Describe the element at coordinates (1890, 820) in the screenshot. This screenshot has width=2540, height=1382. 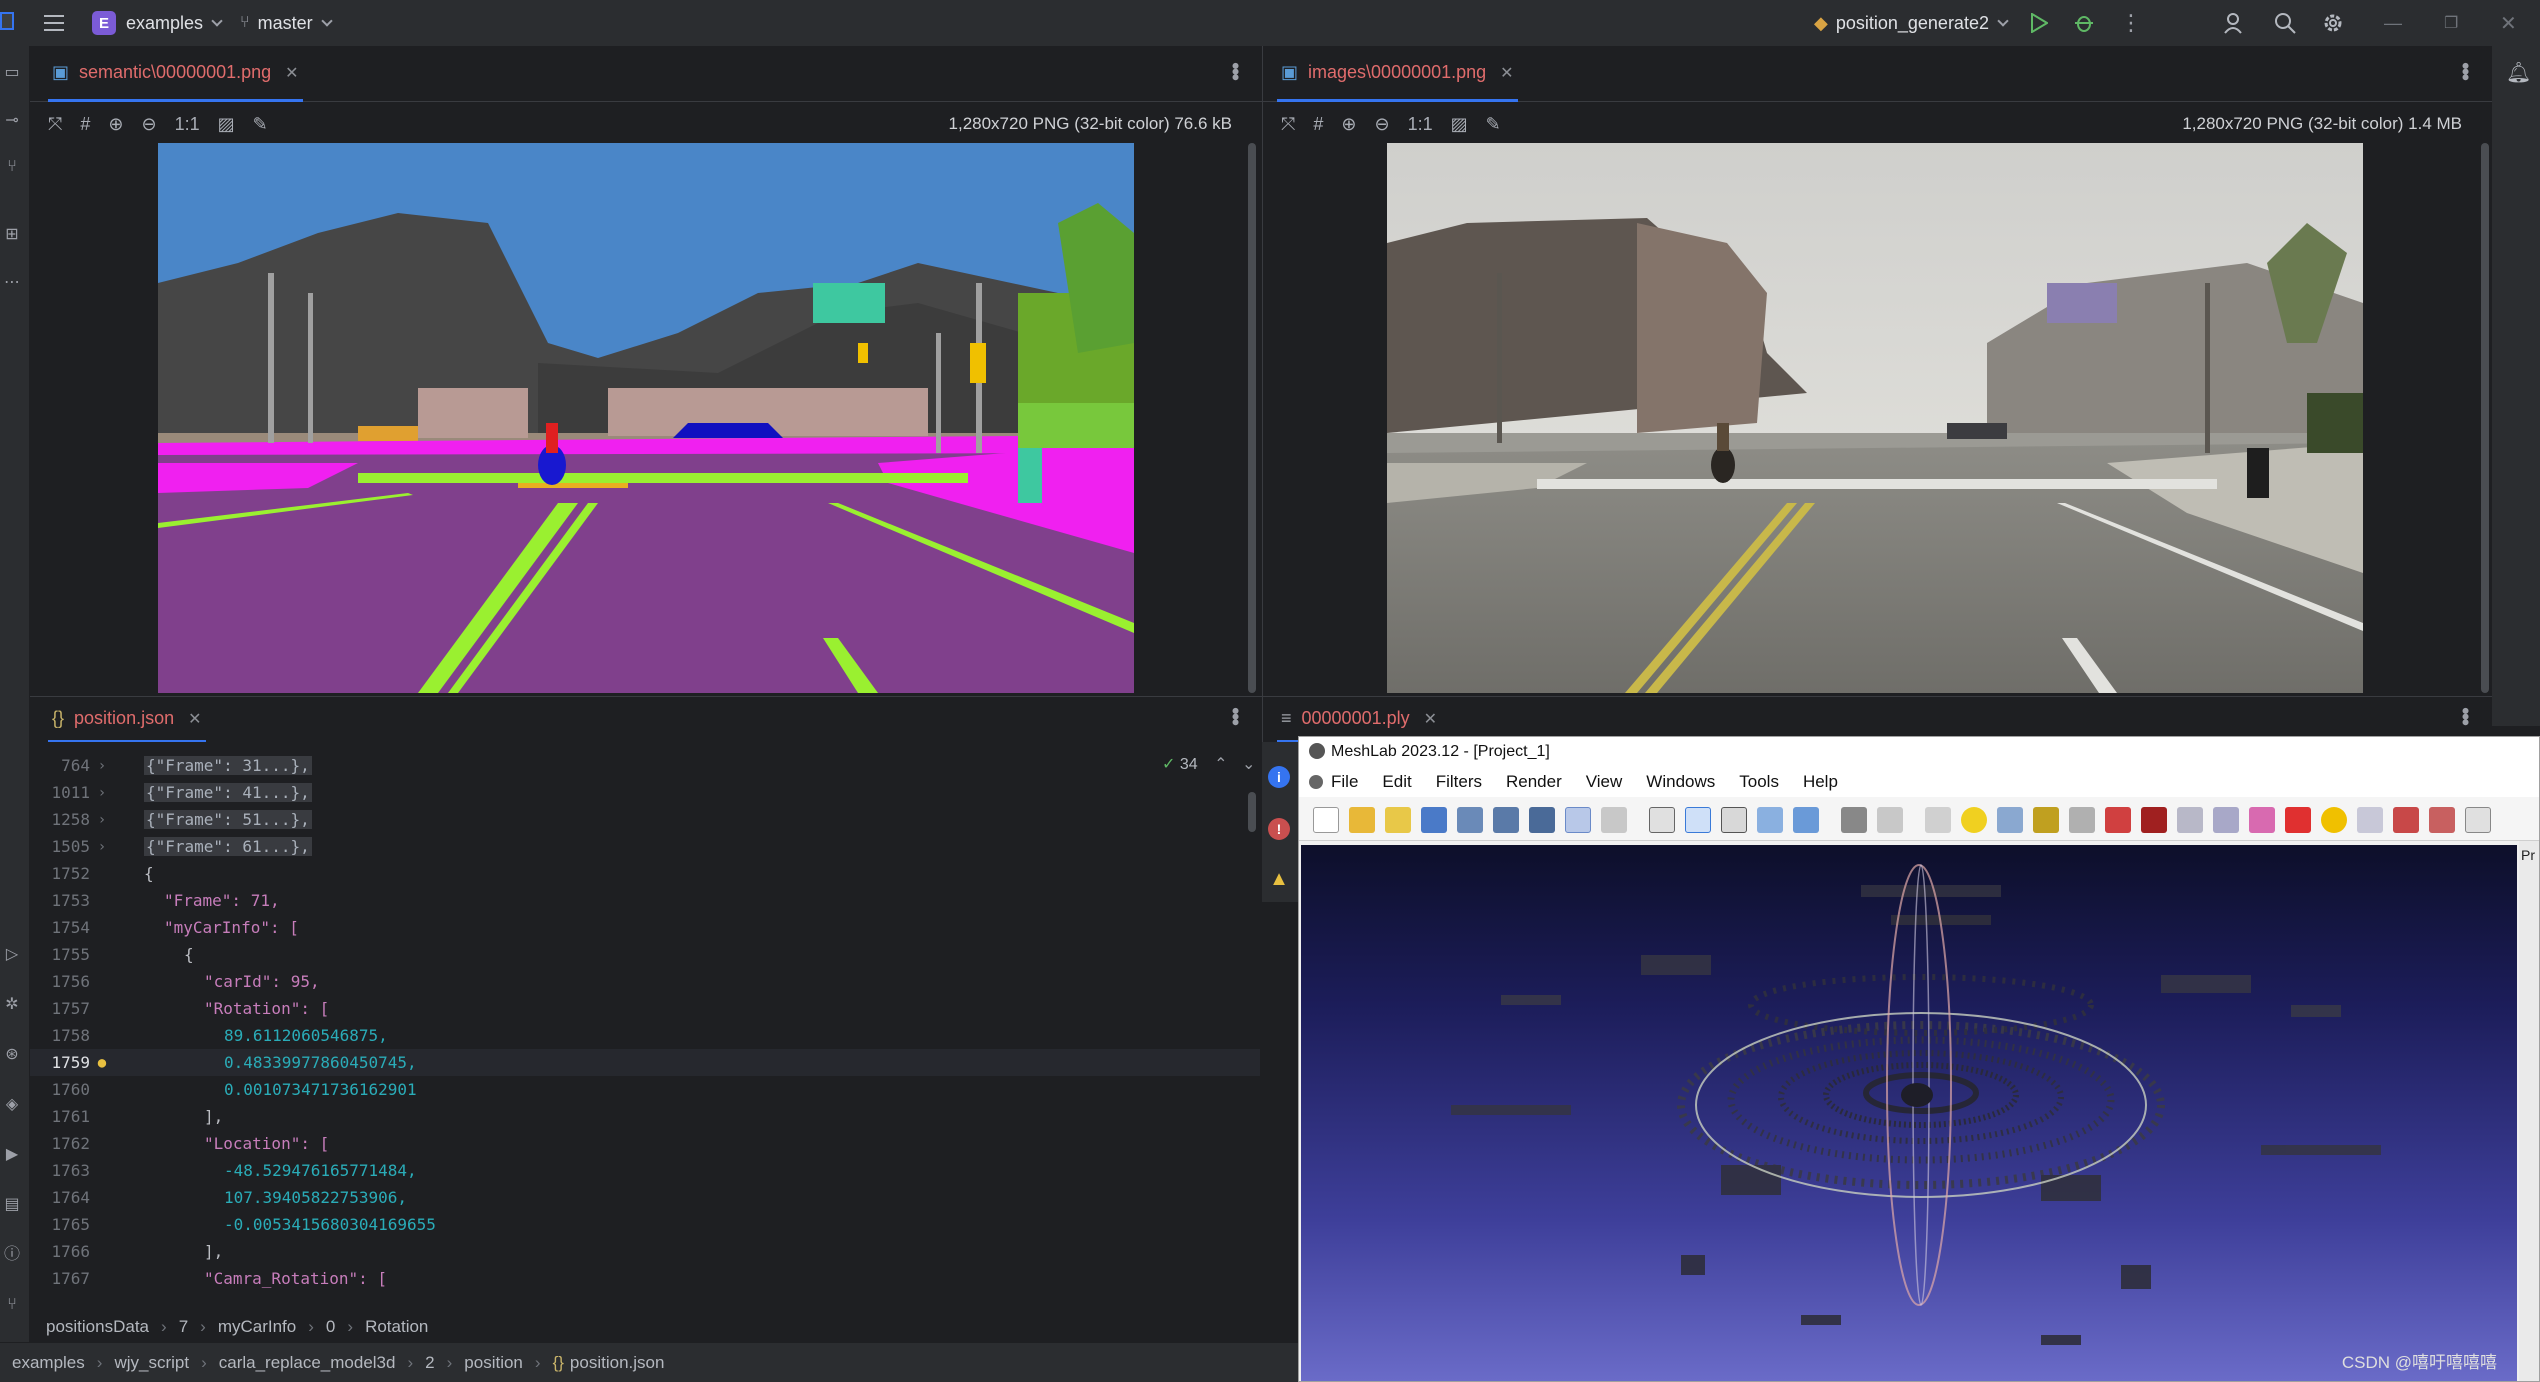
I see `axis-icon` at that location.